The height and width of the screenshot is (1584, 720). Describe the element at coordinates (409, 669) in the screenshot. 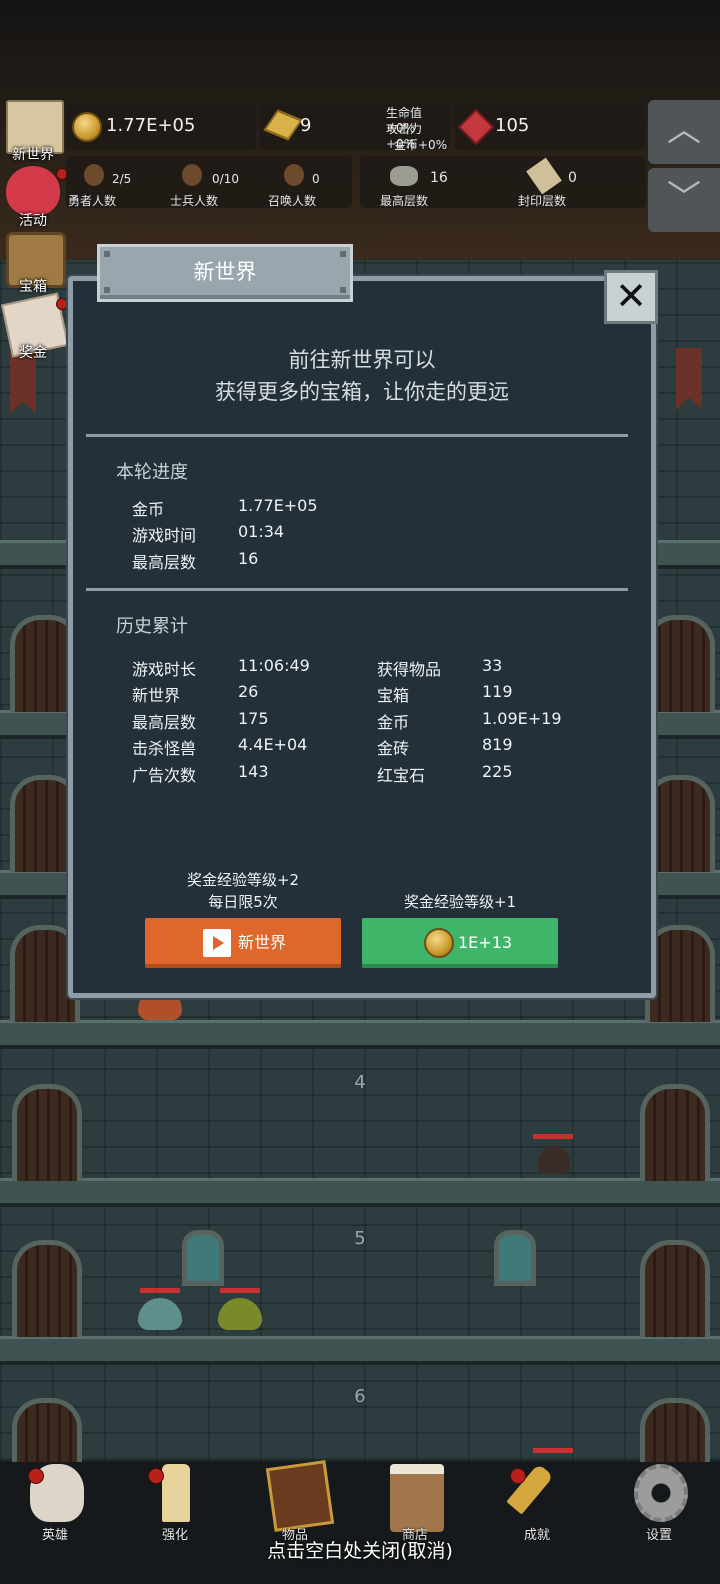

I see `history-label: 获得物品` at that location.